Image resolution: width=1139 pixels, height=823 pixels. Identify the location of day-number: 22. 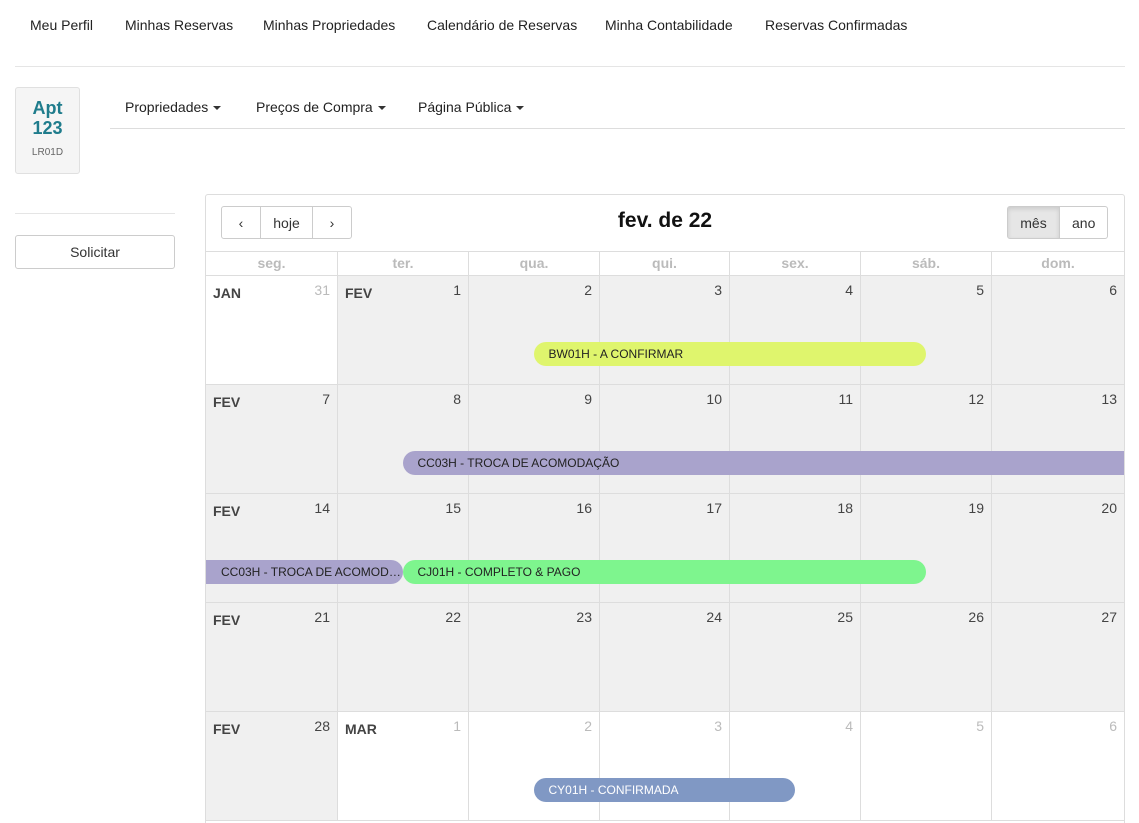
(453, 617).